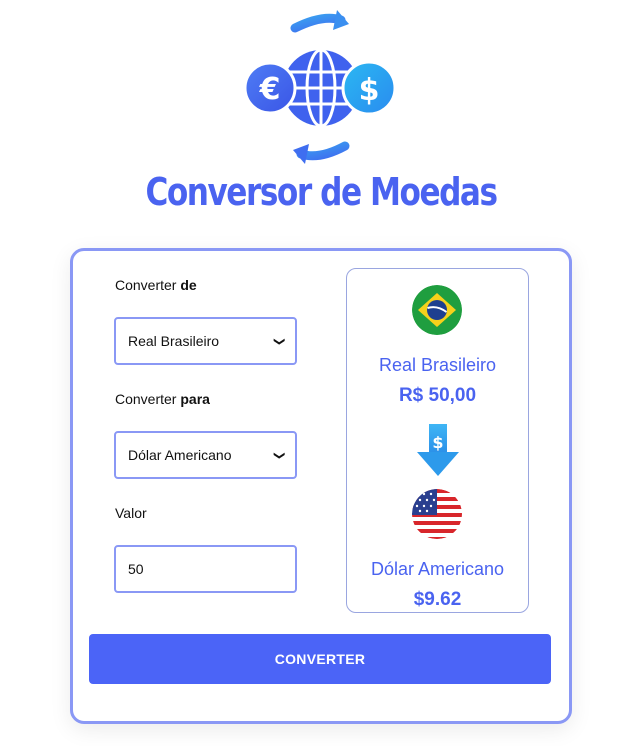 Image resolution: width=642 pixels, height=746 pixels. I want to click on to-currency-select: Dólar Americano ❮, so click(205, 455).